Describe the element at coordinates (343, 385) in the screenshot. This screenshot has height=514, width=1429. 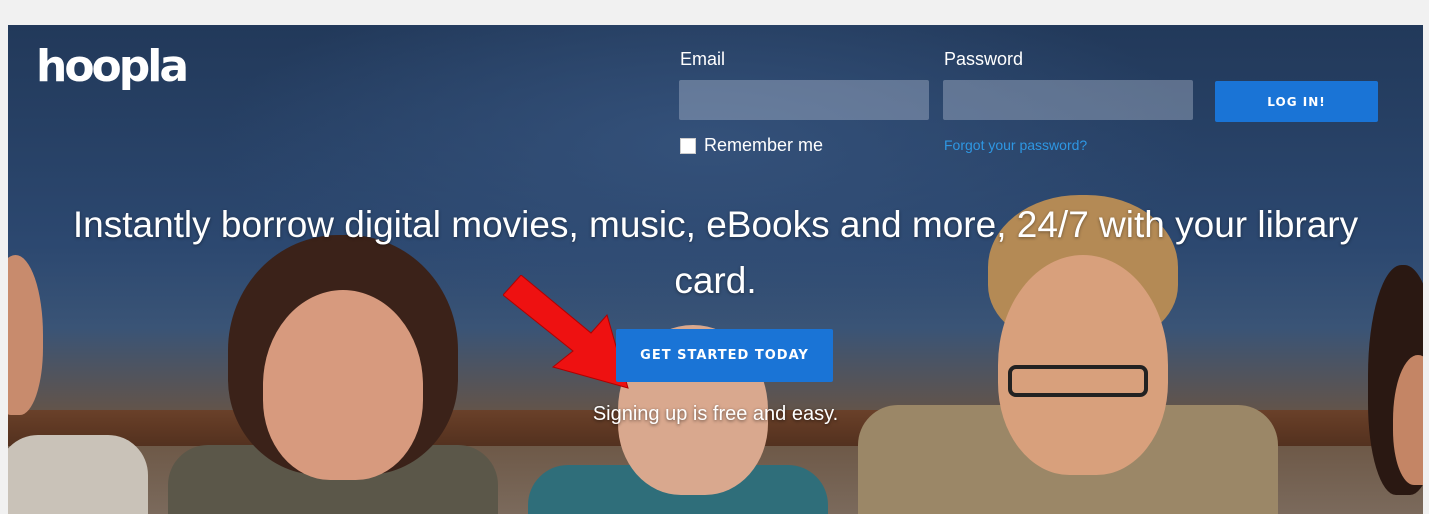
I see `background-face-woman` at that location.